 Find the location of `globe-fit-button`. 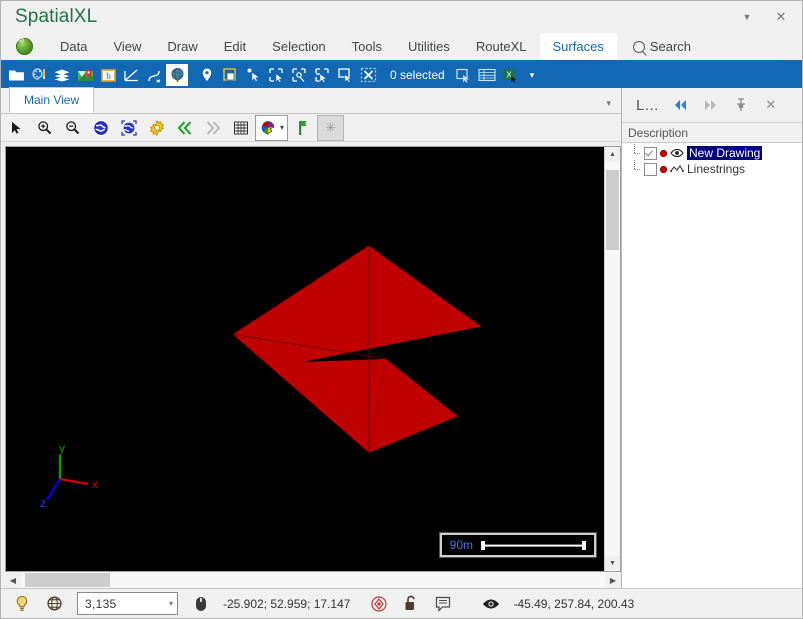

globe-fit-button is located at coordinates (128, 128).